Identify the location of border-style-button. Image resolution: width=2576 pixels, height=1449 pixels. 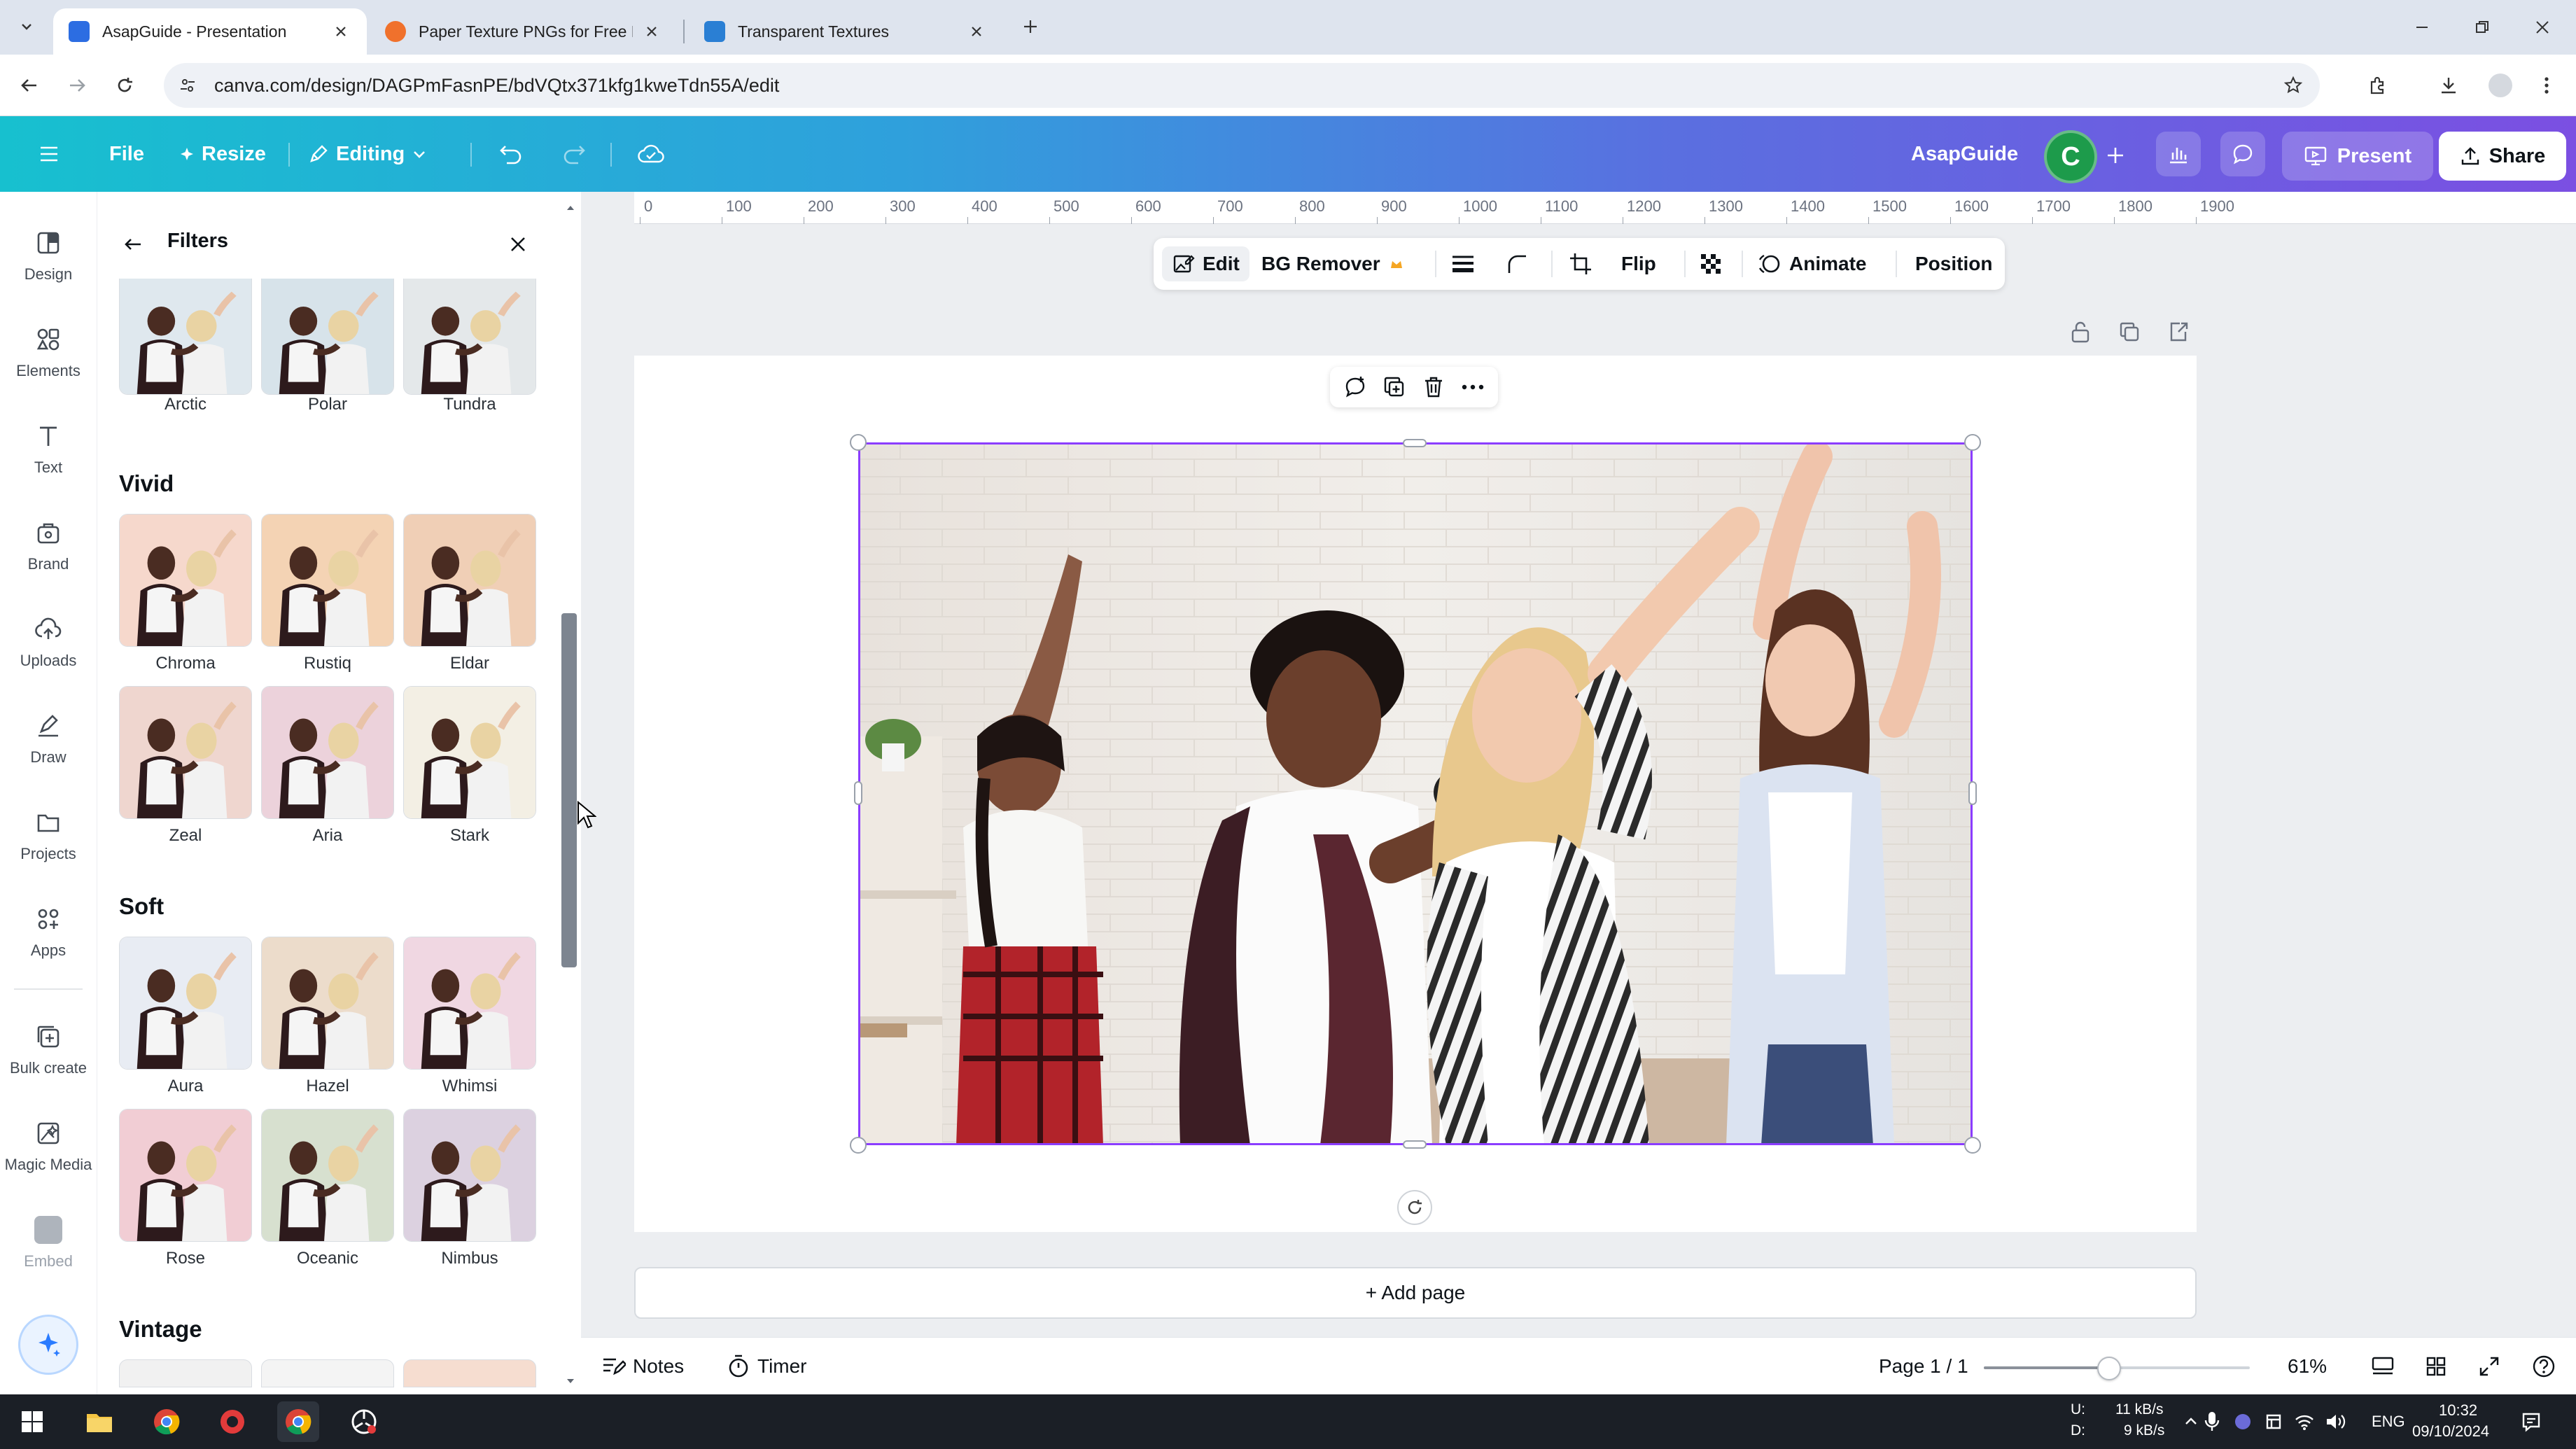
(1463, 263).